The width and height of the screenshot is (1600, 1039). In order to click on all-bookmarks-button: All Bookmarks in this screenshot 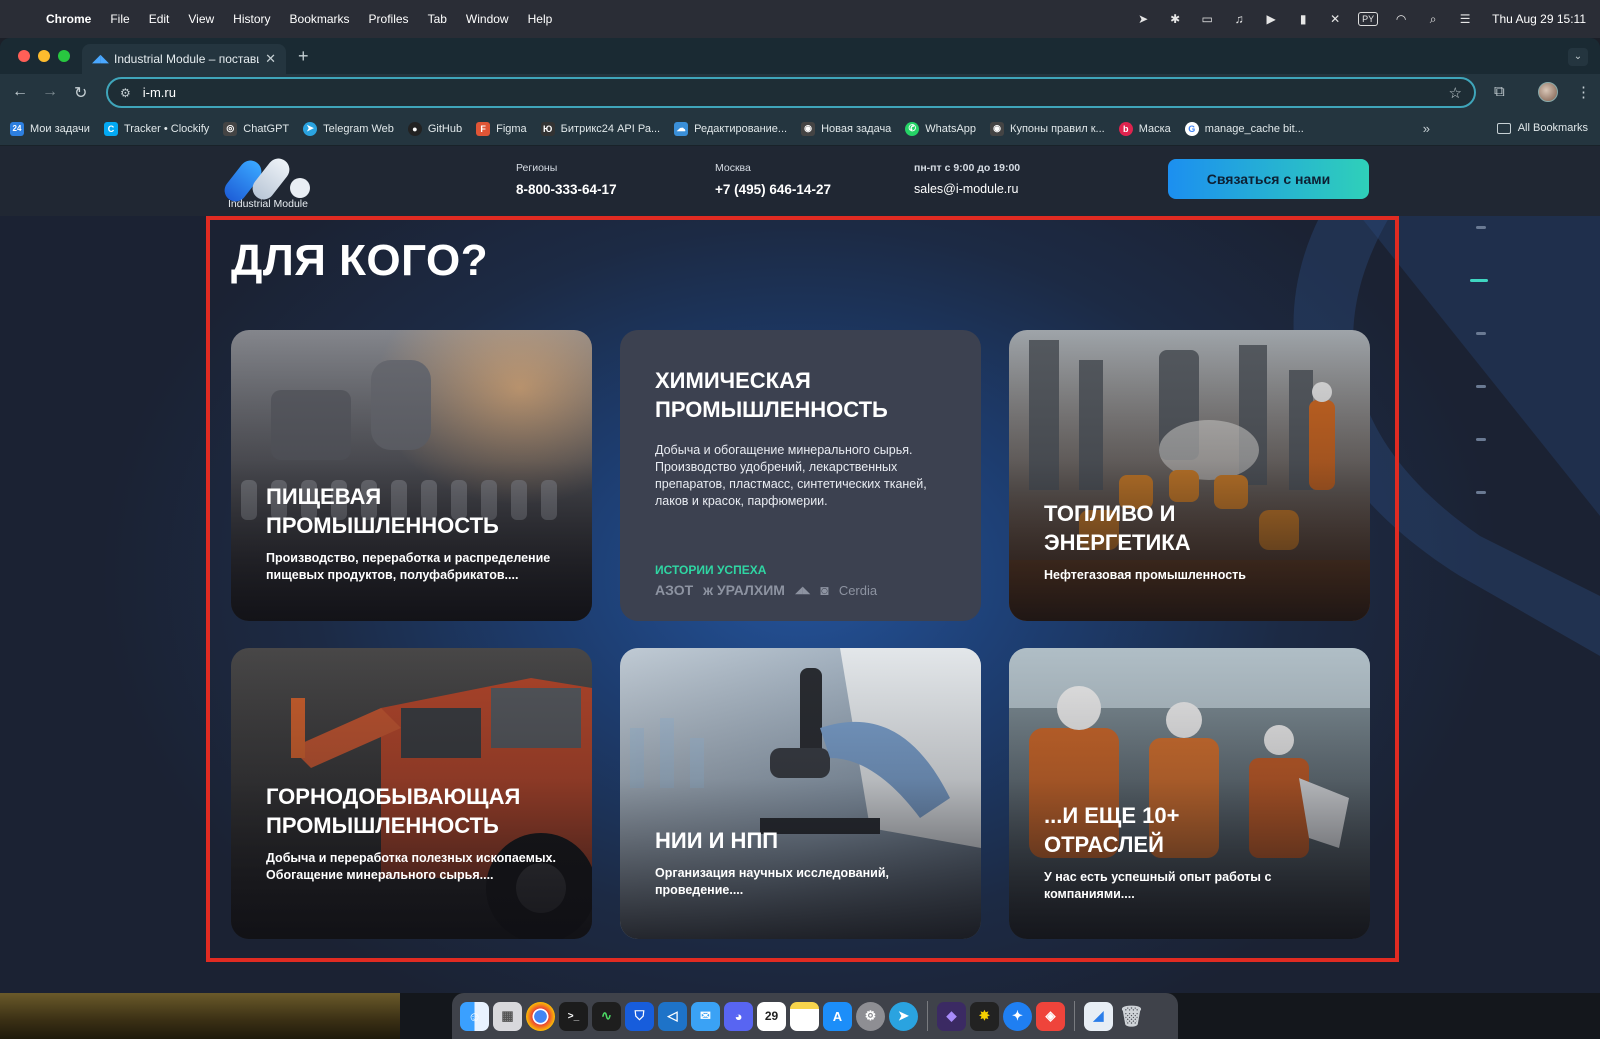, I will do `click(1542, 128)`.